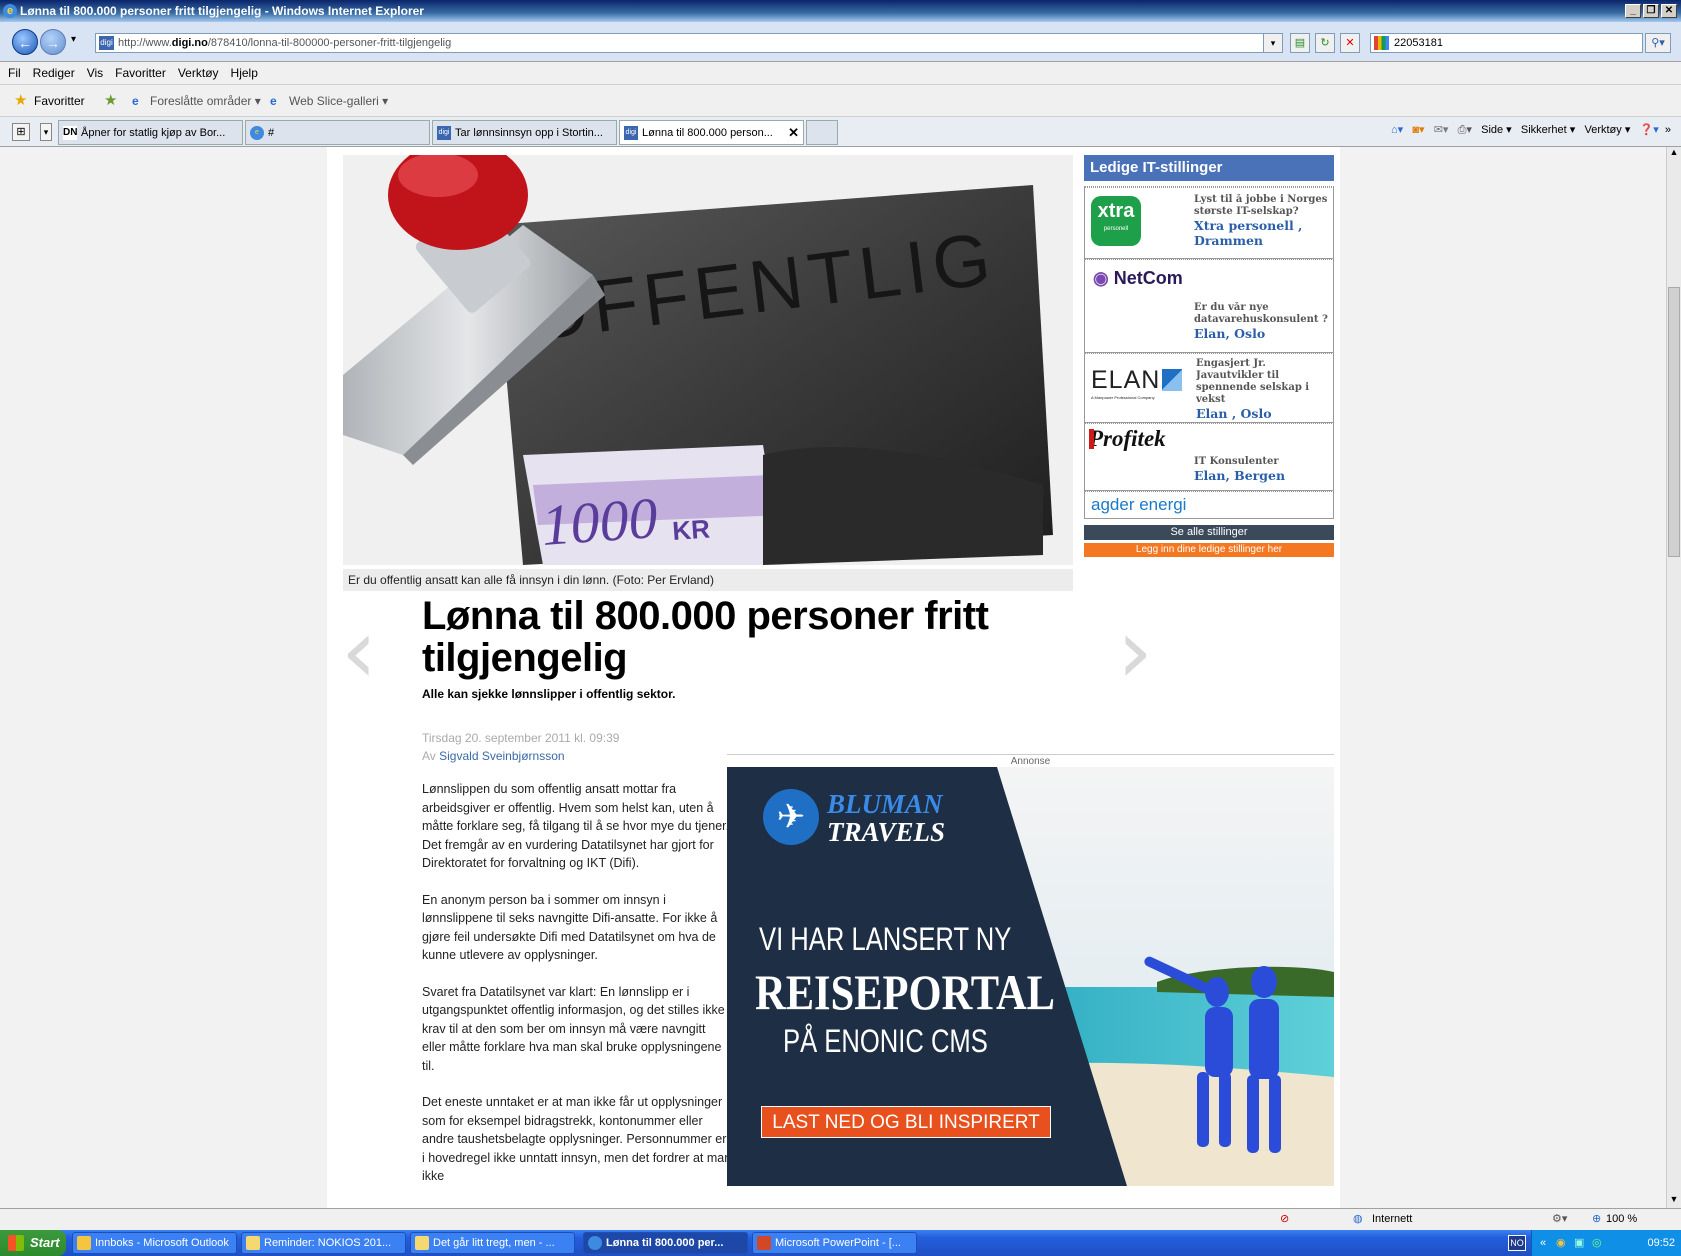  What do you see at coordinates (1661, 1243) in the screenshot?
I see `clock: 09:52` at bounding box center [1661, 1243].